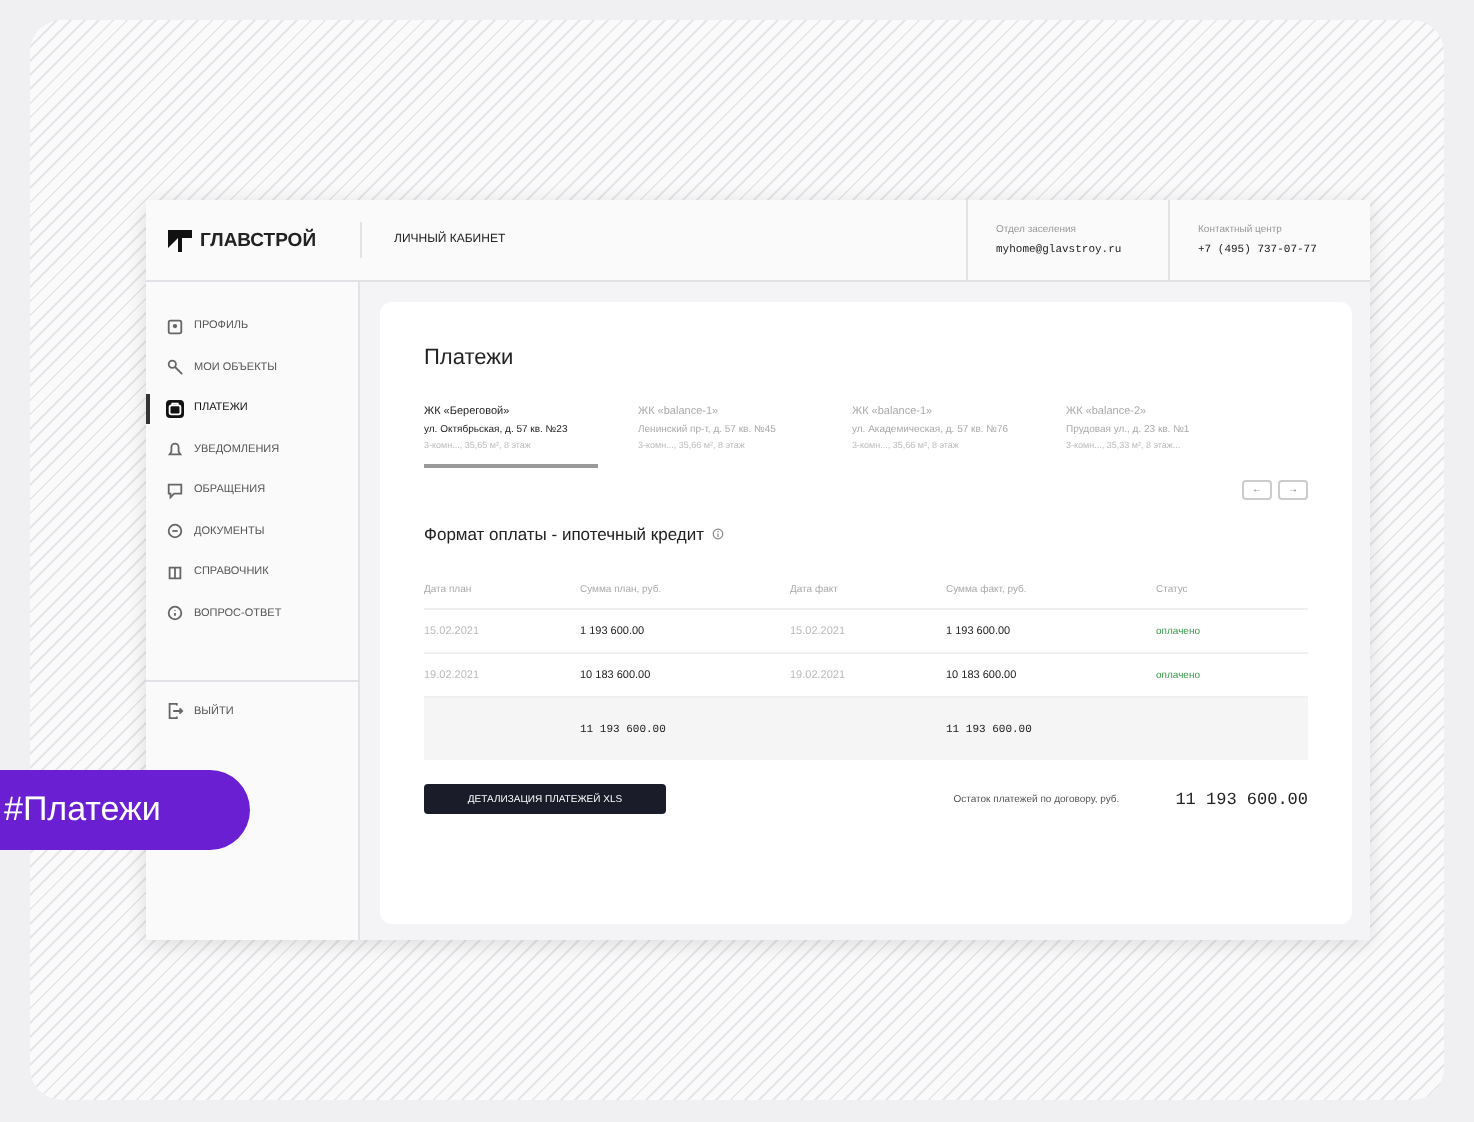 This screenshot has height=1122, width=1474. Describe the element at coordinates (175, 711) in the screenshot. I see `logout-icon` at that location.